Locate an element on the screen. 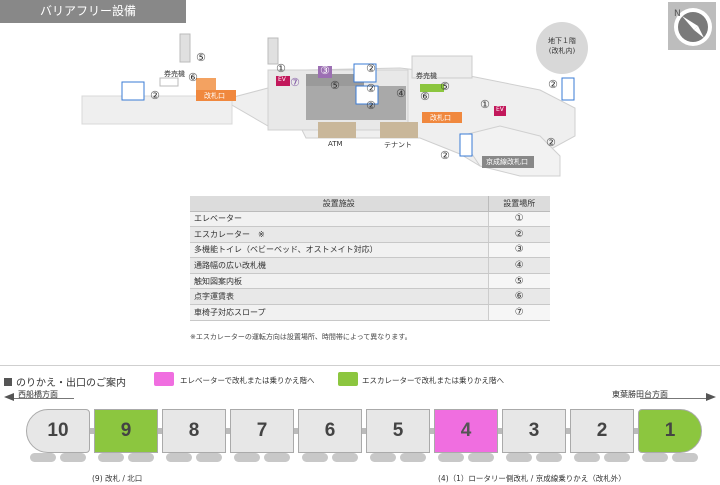 The image size is (720, 485). car-number: 3 is located at coordinates (534, 430).